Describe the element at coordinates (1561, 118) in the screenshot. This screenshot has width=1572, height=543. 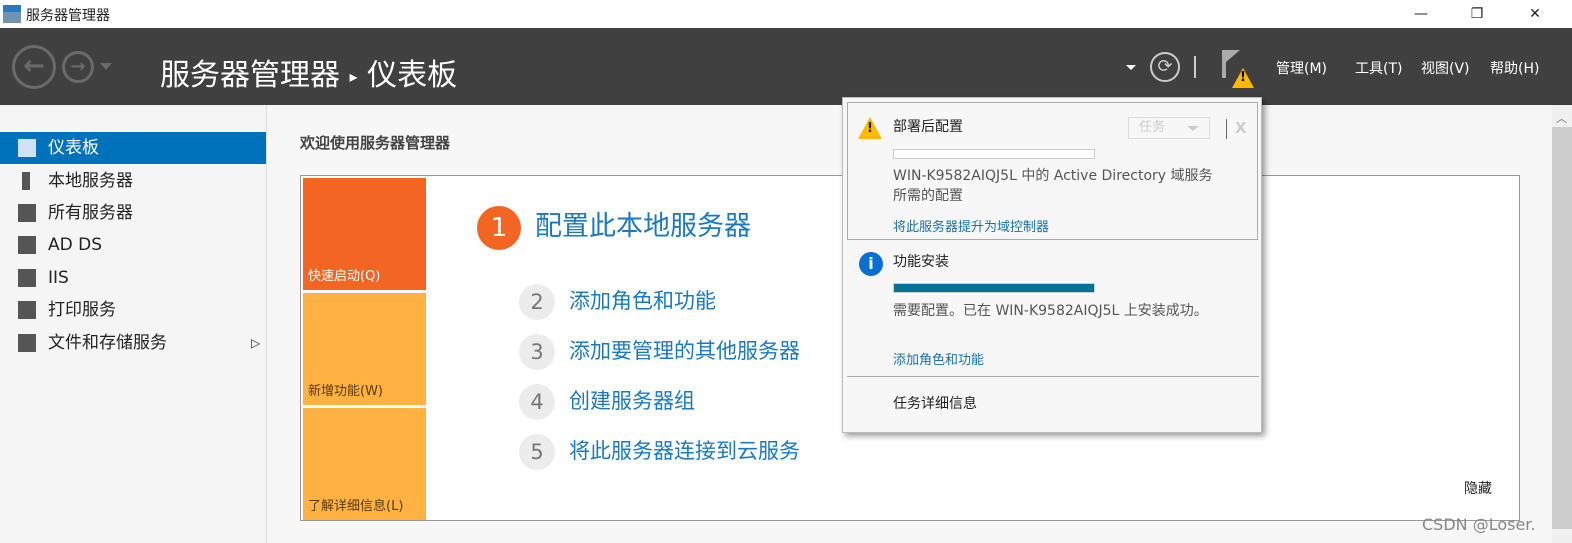
I see `scroll-up-icon: ︿` at that location.